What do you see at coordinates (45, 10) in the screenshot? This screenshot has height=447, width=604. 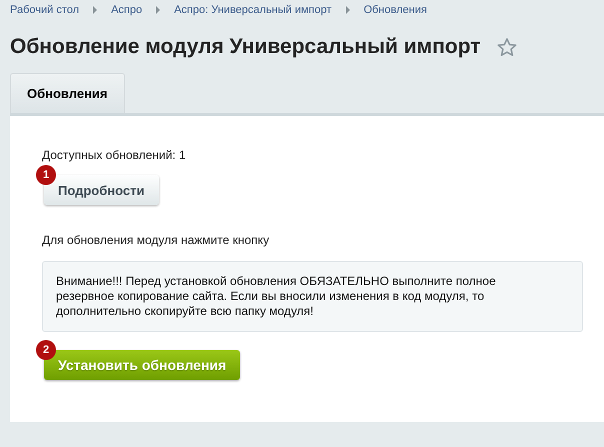 I see `breadcrumb-link: Рабочий стол` at bounding box center [45, 10].